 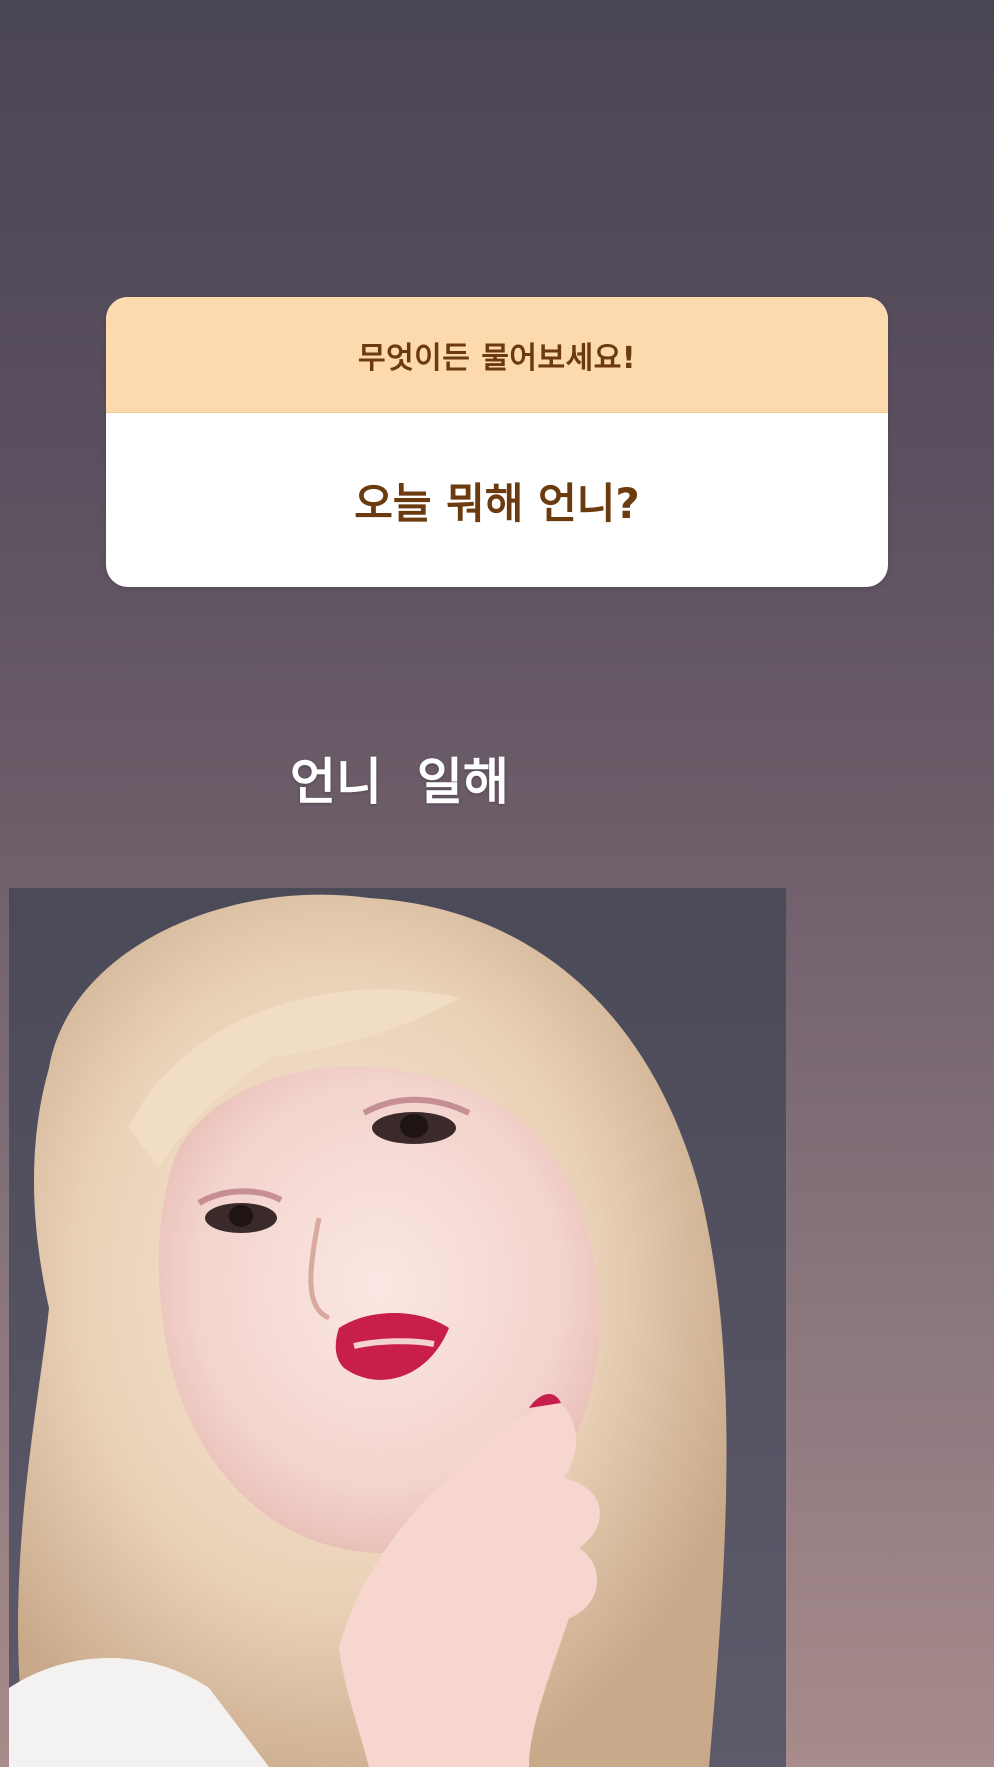 I want to click on question-sticker-body: 오늘 뭐해 언니?, so click(x=497, y=500).